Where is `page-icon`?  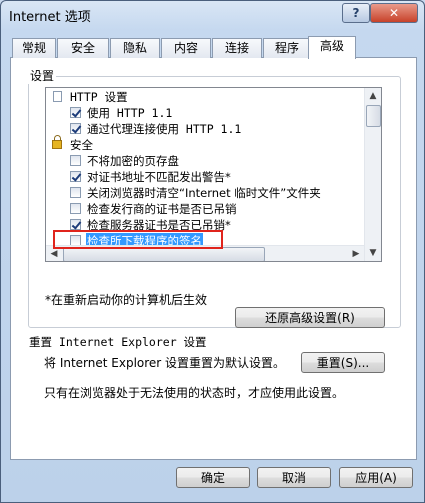 page-icon is located at coordinates (57, 96).